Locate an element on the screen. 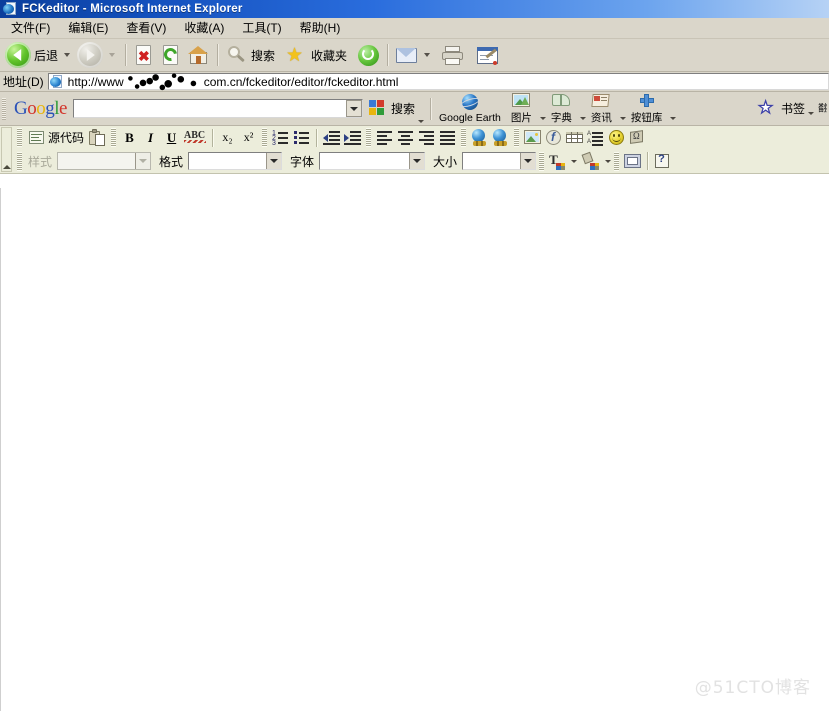  align-left-button is located at coordinates (384, 137).